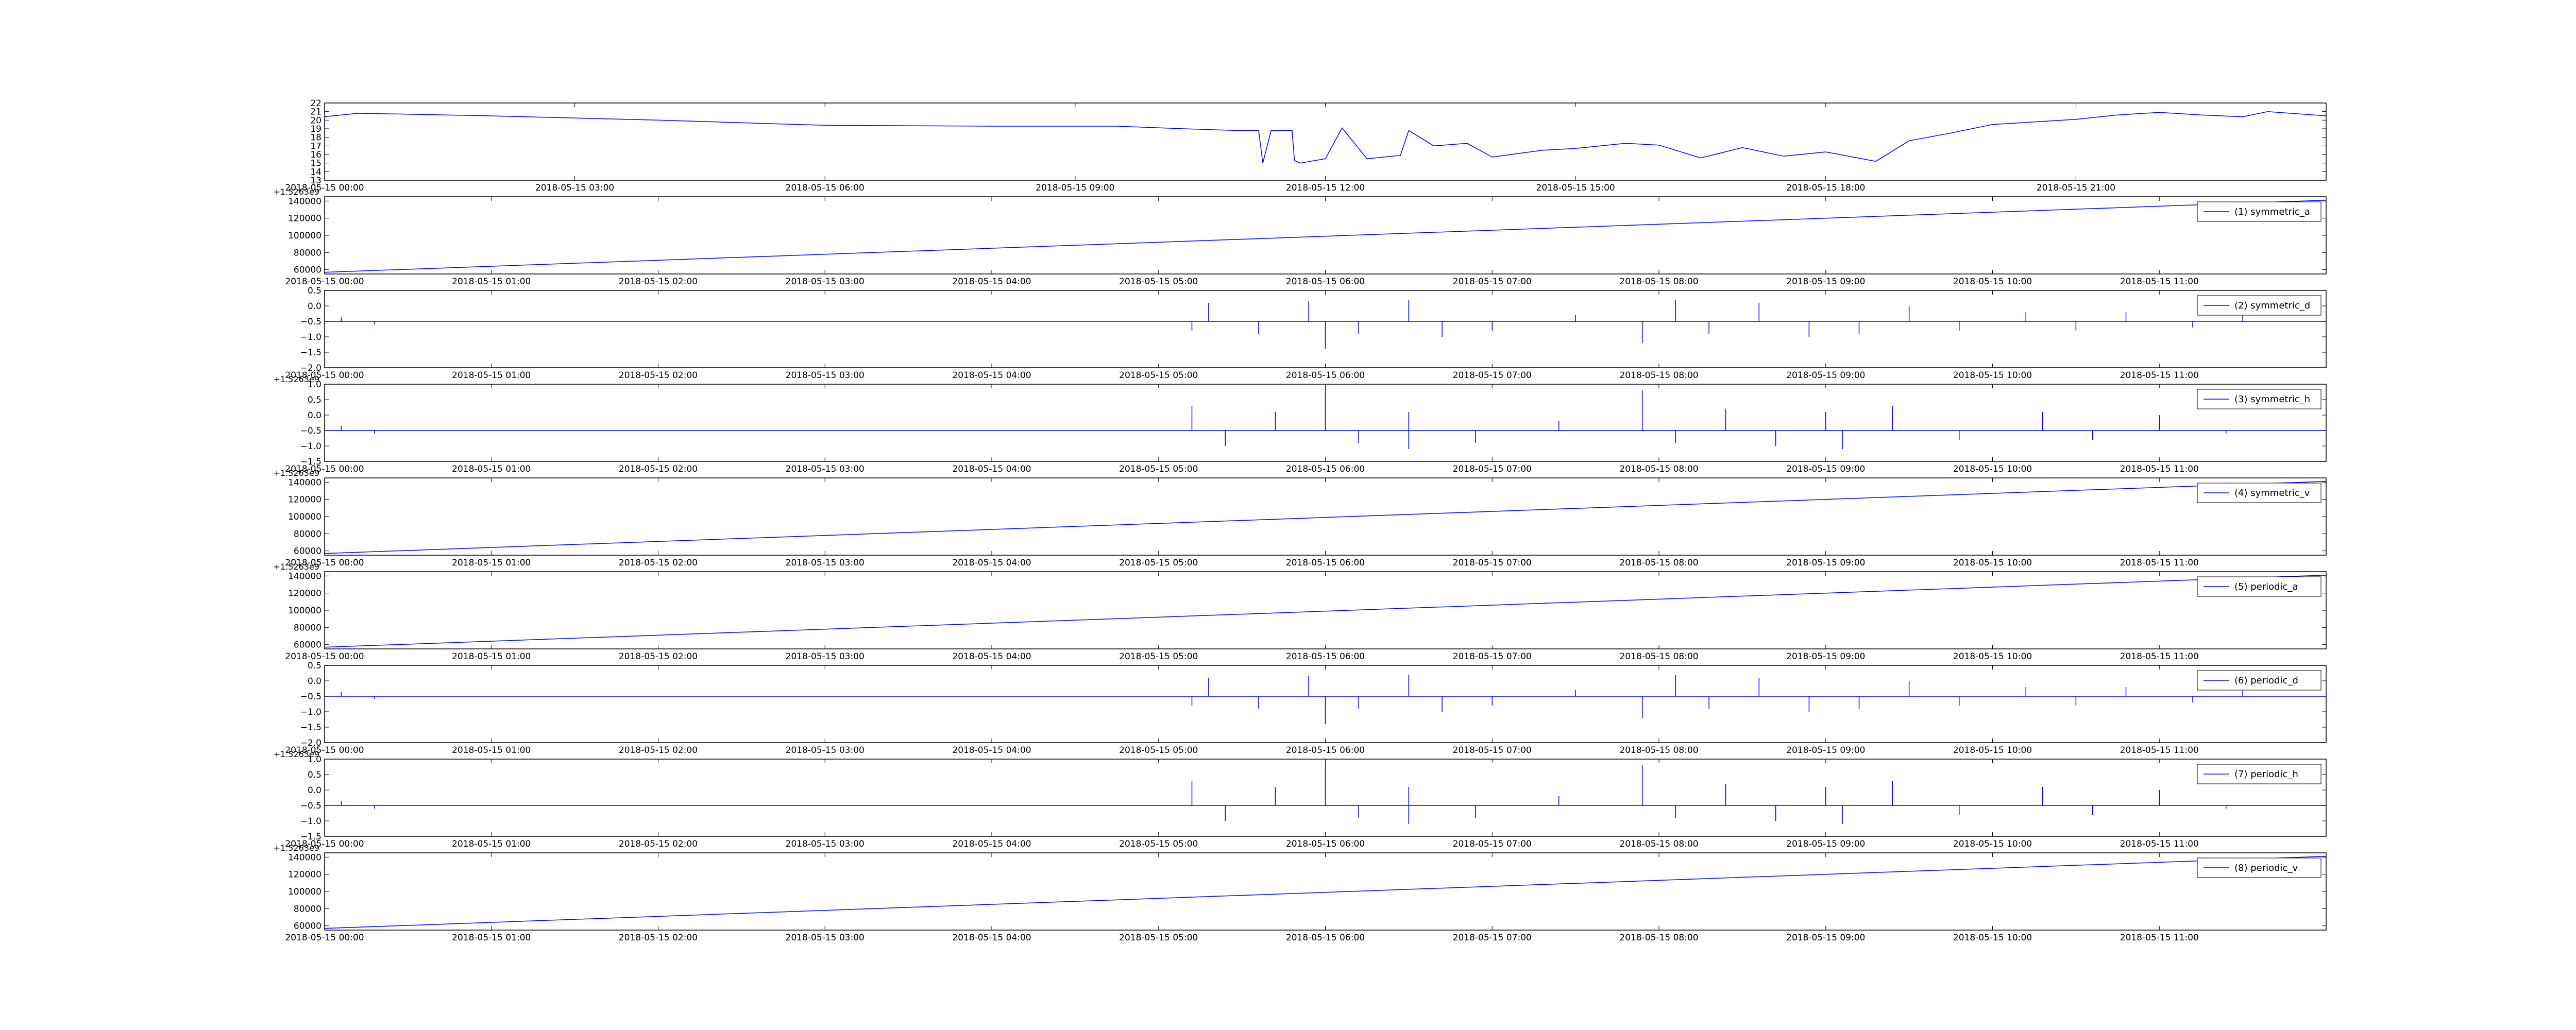 This screenshot has height=1030, width=2576. Describe the element at coordinates (2272, 305) in the screenshot. I see `legend-label: (2) symmetric_d` at that location.